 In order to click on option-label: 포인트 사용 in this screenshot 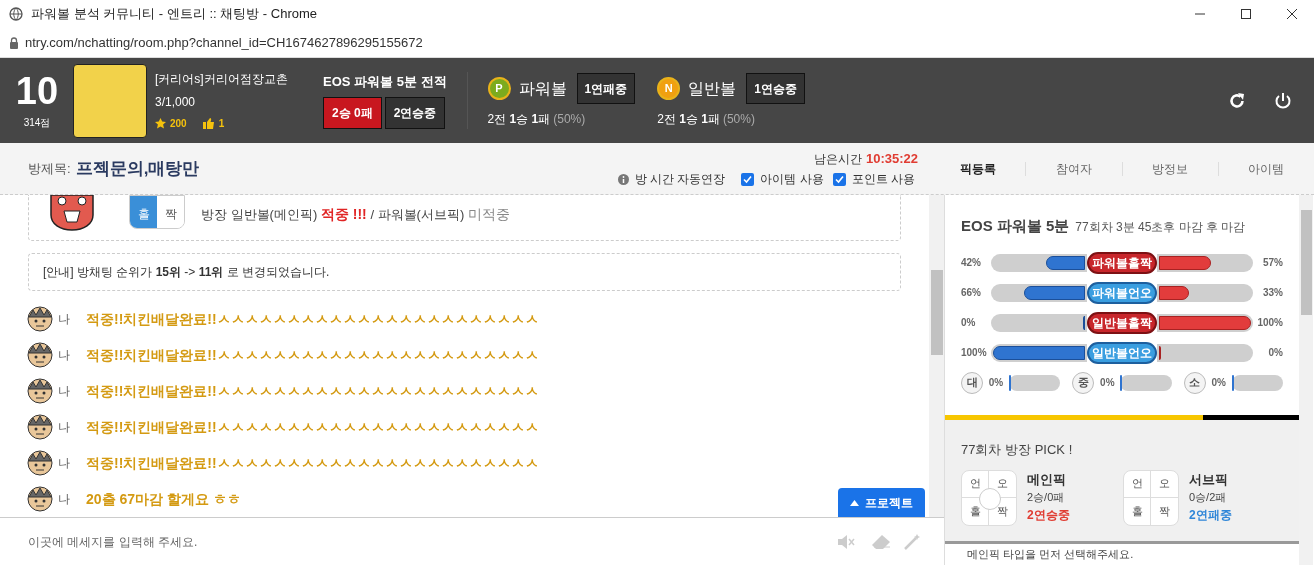, I will do `click(883, 180)`.